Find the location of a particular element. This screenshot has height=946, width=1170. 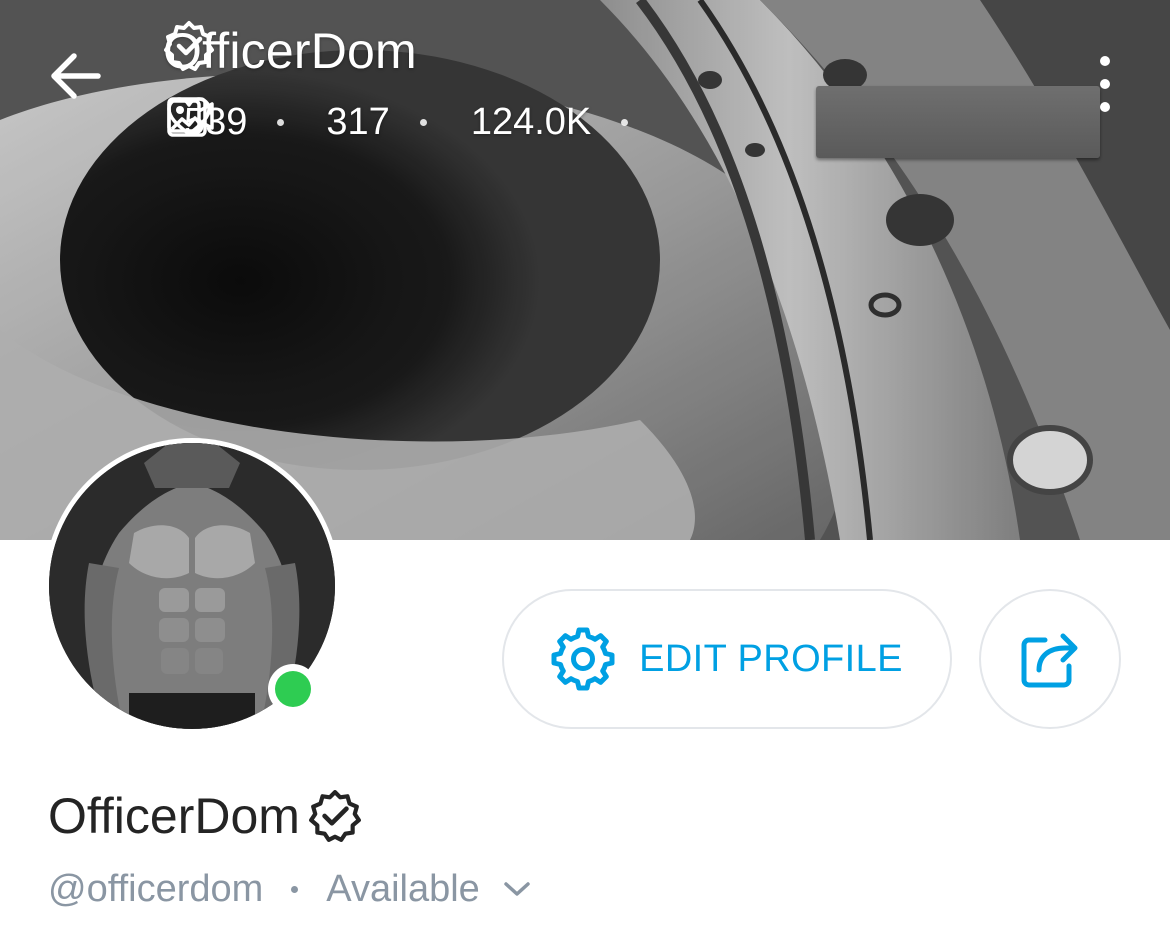

header-title: OfficerDom is located at coordinates (294, 51).